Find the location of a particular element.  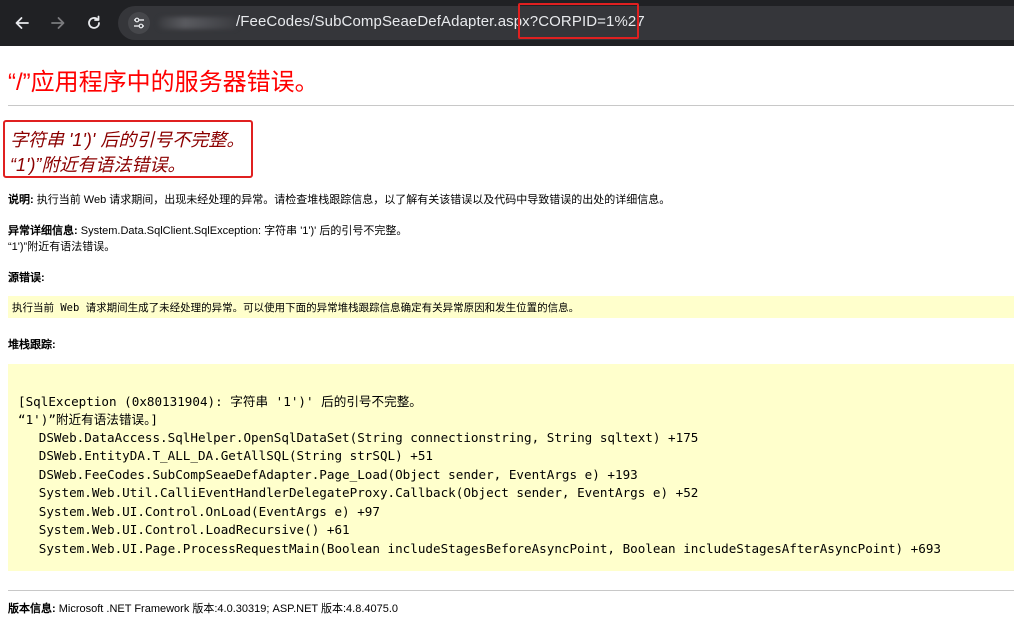

forward-button is located at coordinates (58, 23).